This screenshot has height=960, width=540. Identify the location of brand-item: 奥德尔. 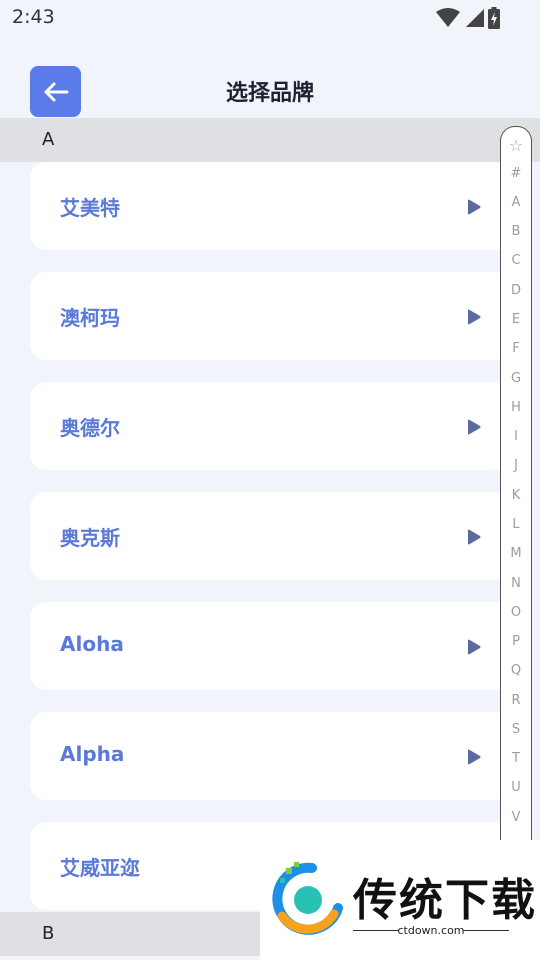
(270, 426).